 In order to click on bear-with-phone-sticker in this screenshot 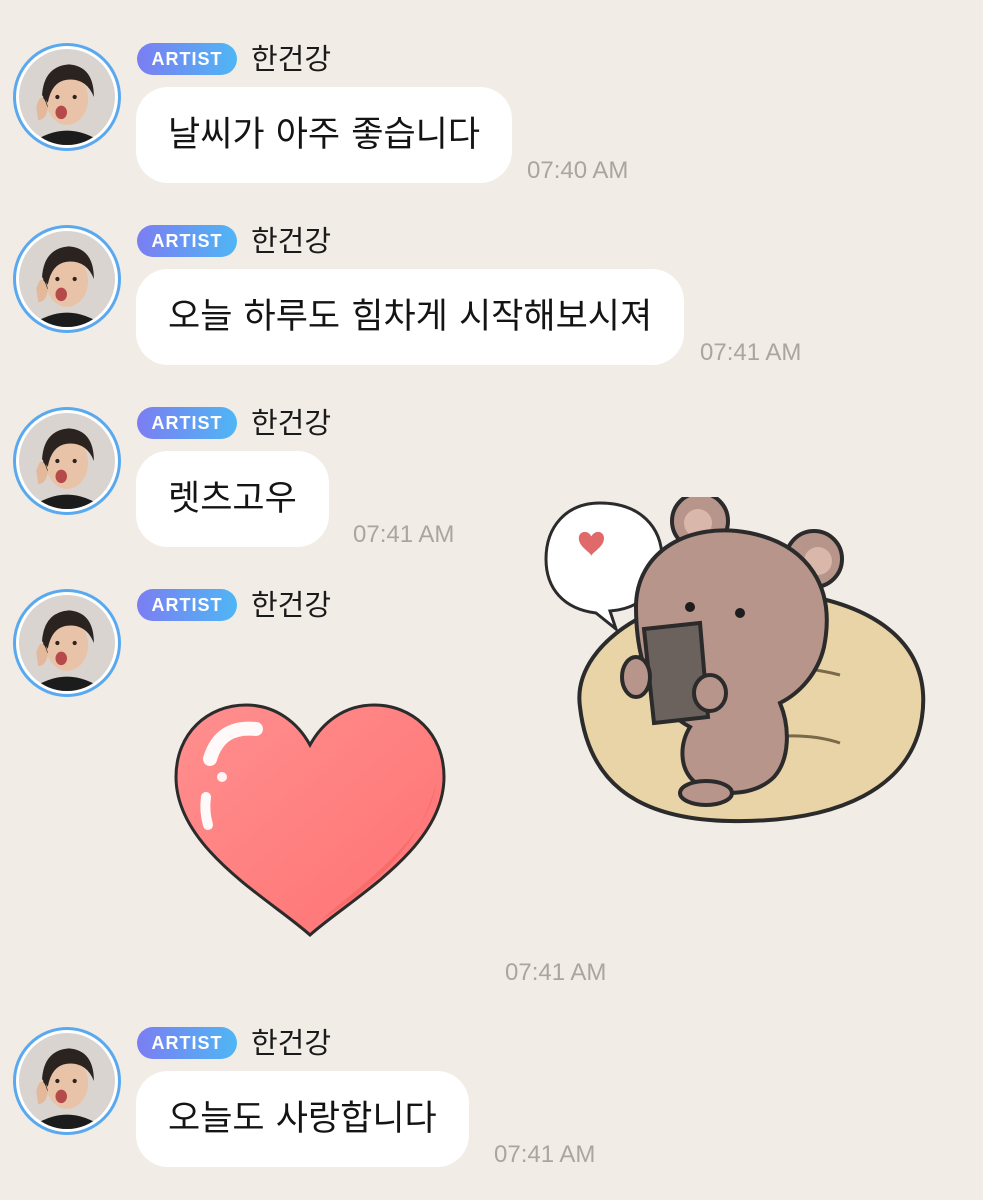, I will do `click(735, 662)`.